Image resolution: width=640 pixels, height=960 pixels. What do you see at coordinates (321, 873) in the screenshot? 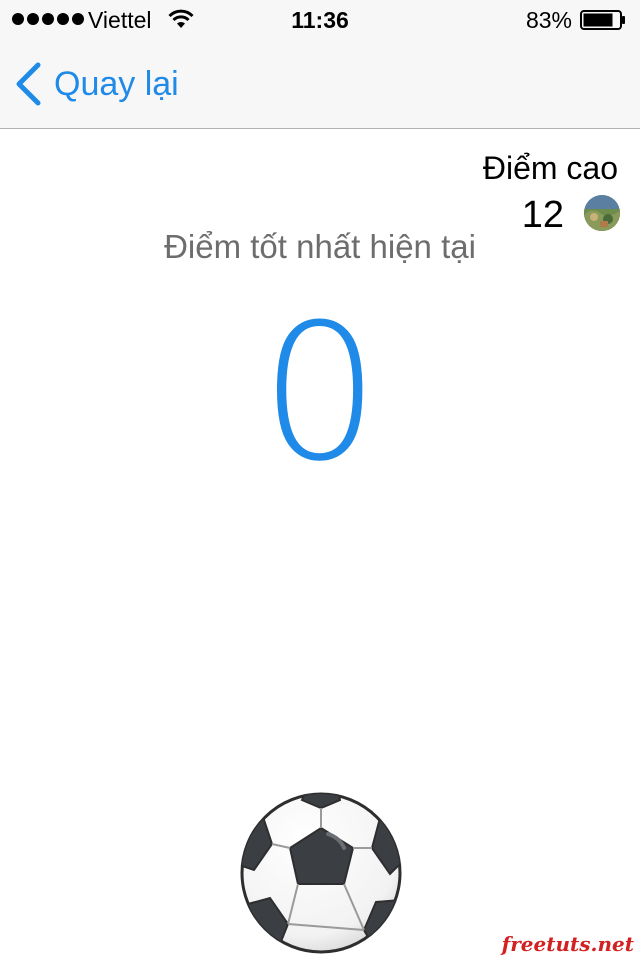
I see `soccer-ball-icon` at bounding box center [321, 873].